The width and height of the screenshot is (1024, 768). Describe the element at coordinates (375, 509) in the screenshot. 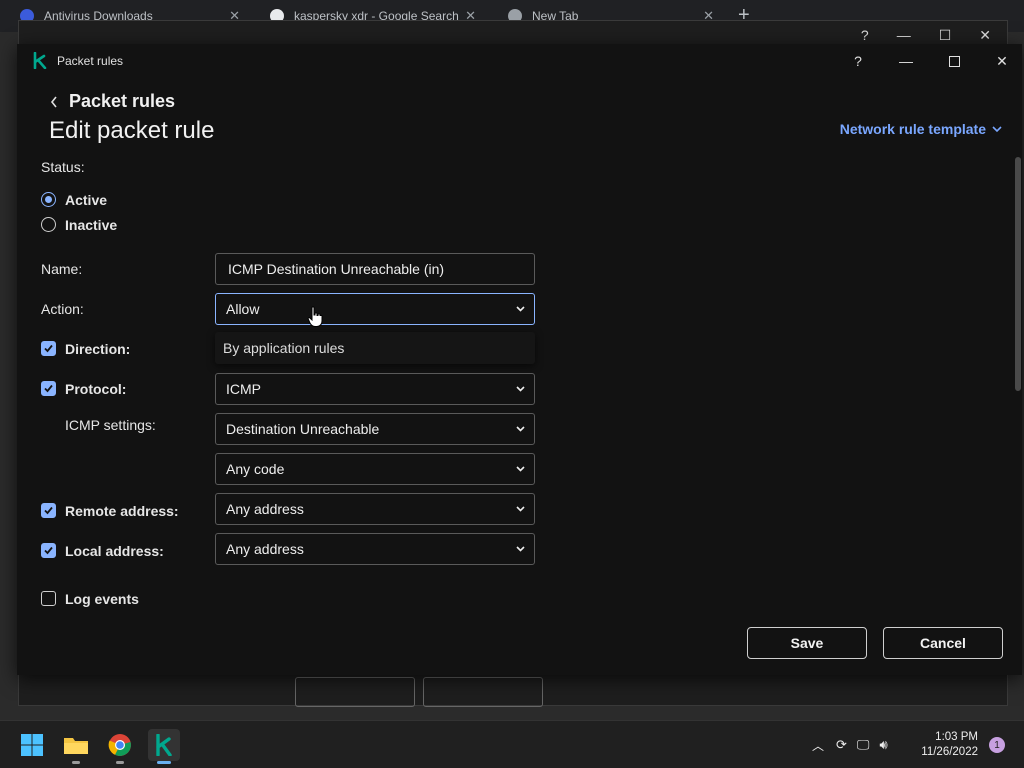

I see `remote-address-select: Any address` at that location.